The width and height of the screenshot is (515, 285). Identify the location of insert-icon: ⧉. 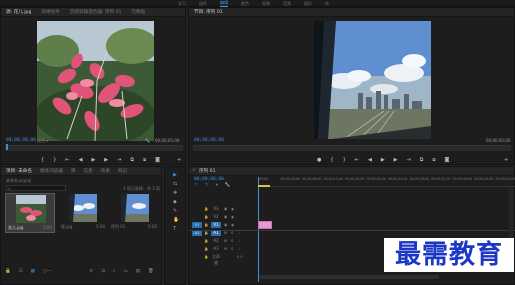
(132, 160).